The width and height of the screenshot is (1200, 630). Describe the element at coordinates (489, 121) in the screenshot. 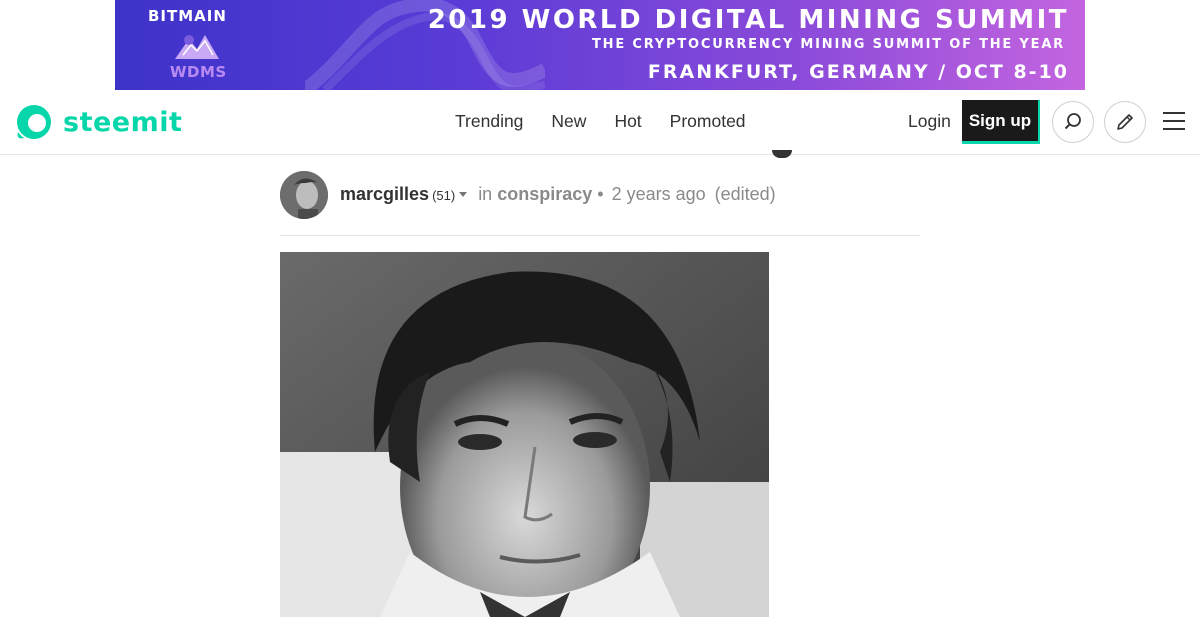

I see `nav-trending: Trending` at that location.